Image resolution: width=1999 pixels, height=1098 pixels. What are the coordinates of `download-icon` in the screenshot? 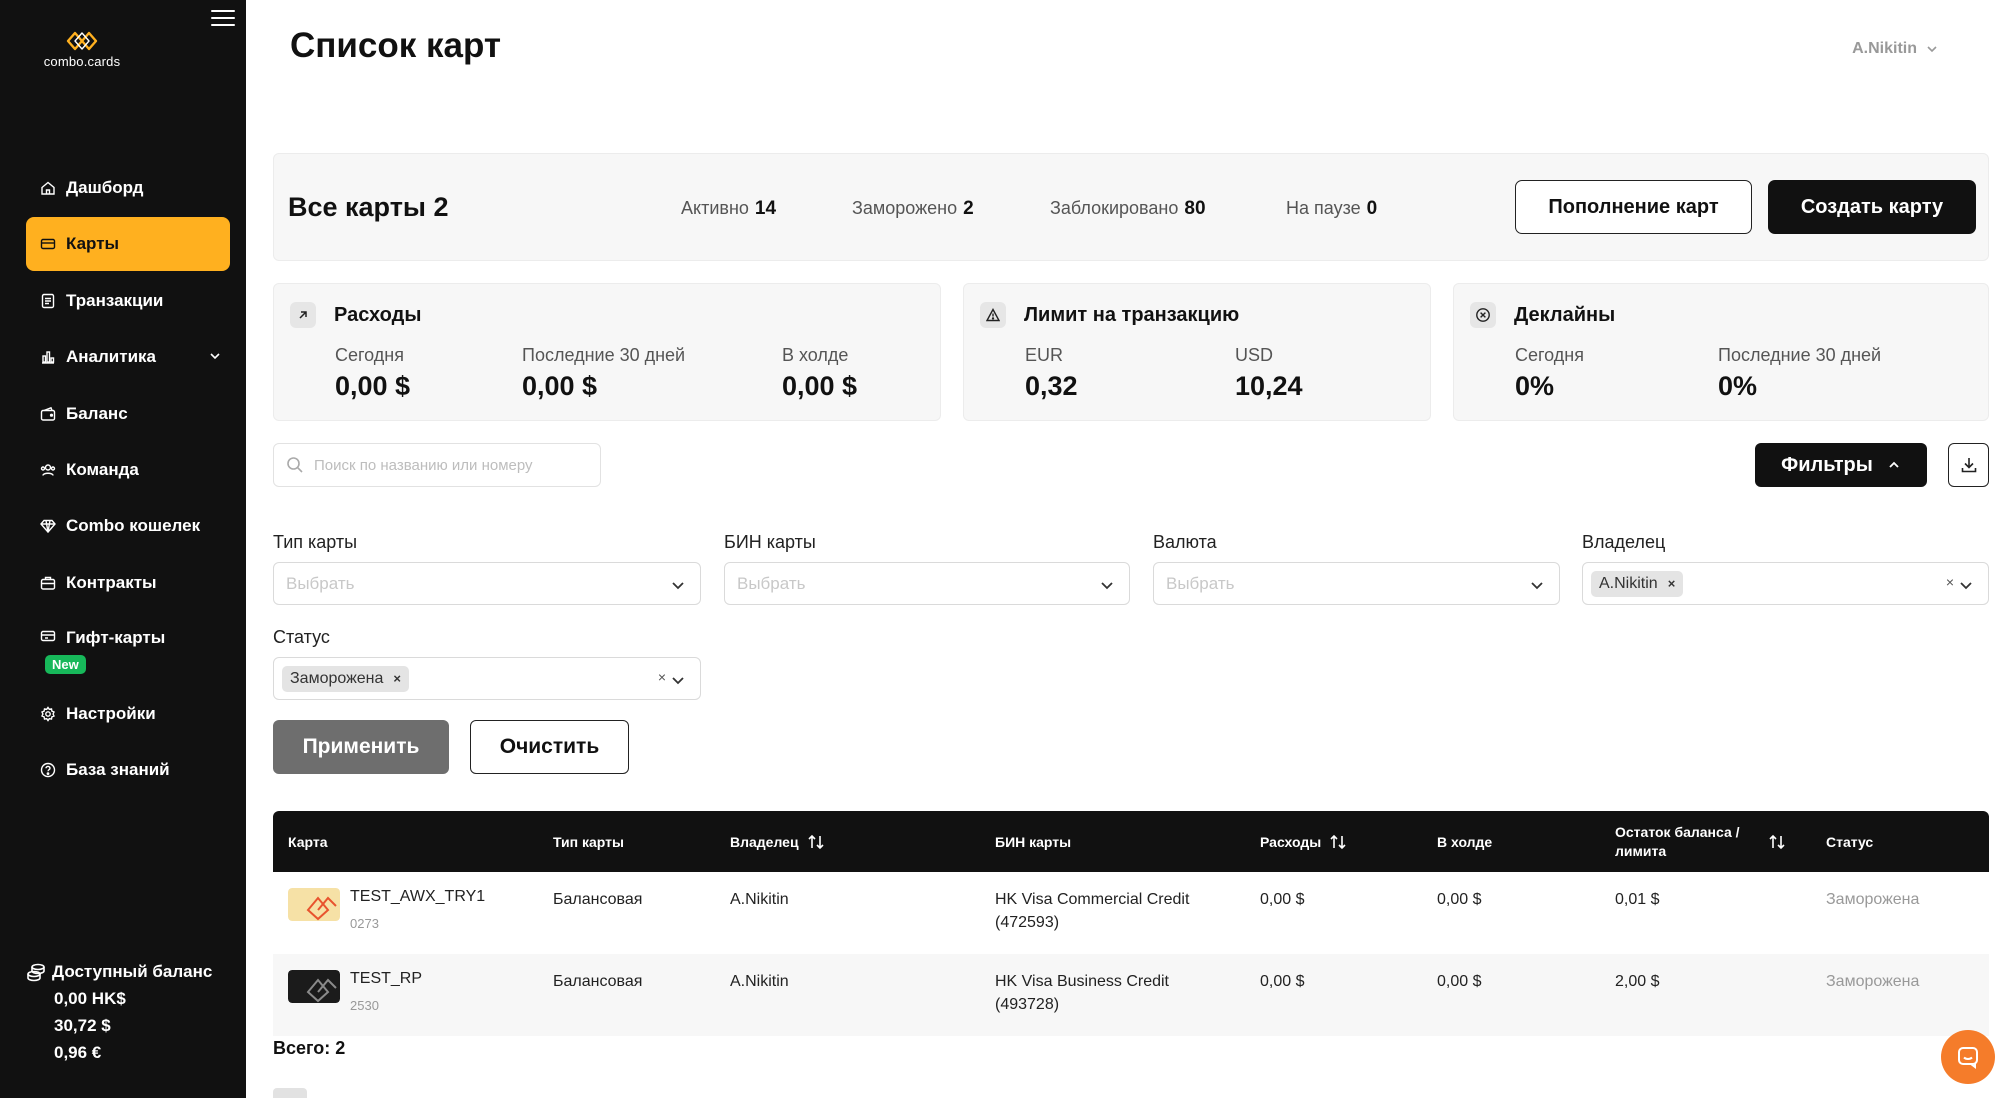 It's located at (1968, 465).